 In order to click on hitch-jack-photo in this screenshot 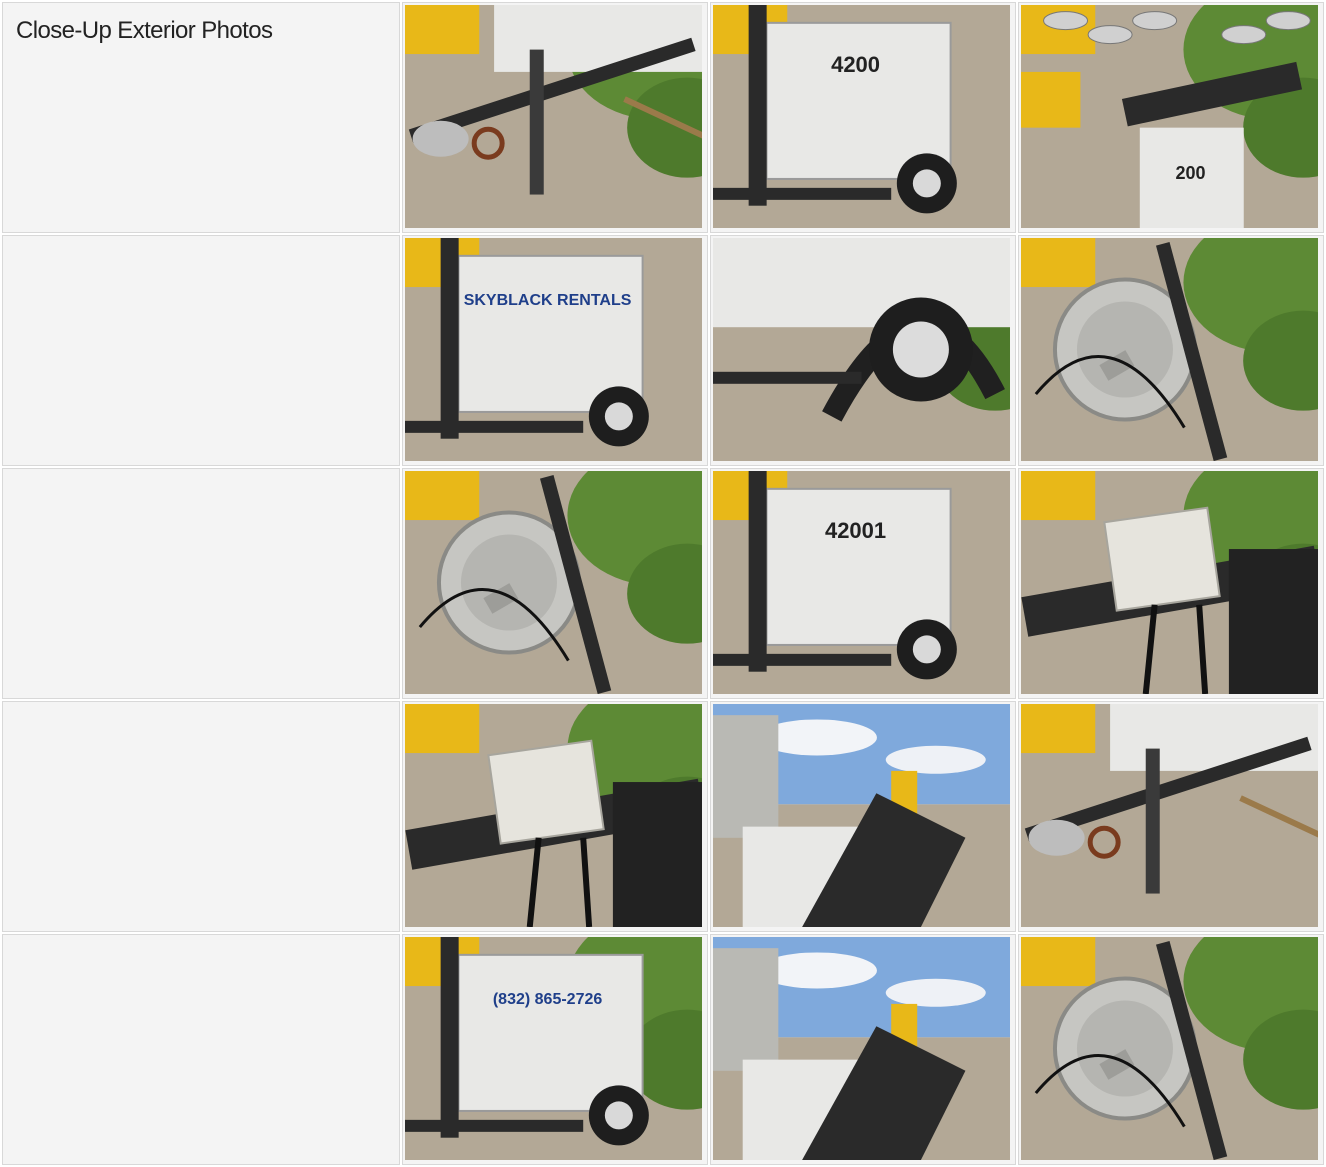, I will do `click(553, 116)`.